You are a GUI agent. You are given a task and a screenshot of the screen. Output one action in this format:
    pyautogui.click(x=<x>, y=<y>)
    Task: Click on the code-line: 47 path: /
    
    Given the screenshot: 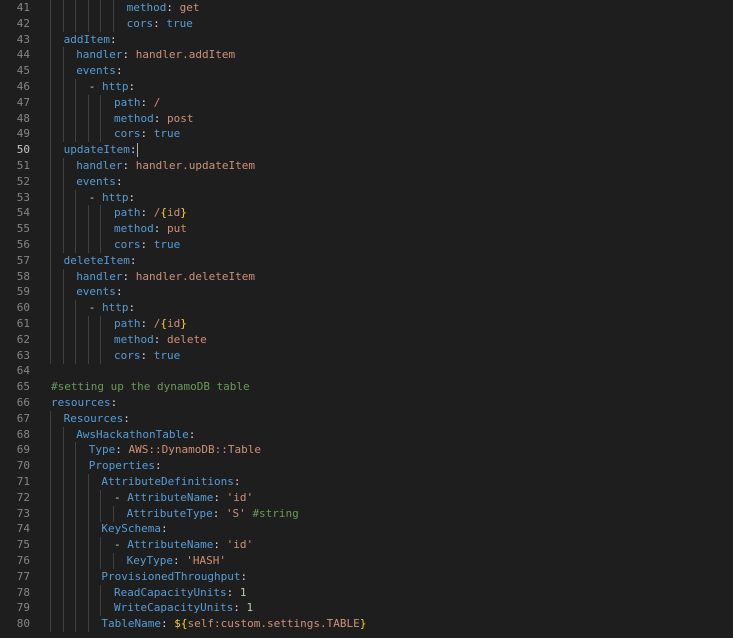 What is the action you would take?
    pyautogui.click(x=366, y=102)
    